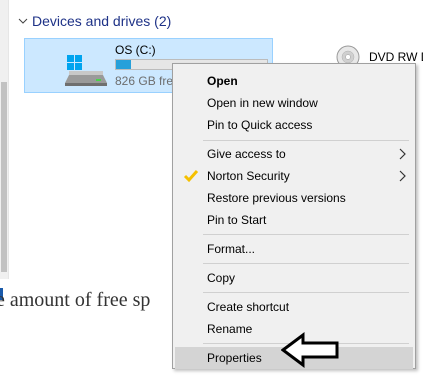 This screenshot has height=378, width=423. Describe the element at coordinates (135, 50) in the screenshot. I see `drive-c-name: OS (C:)` at that location.